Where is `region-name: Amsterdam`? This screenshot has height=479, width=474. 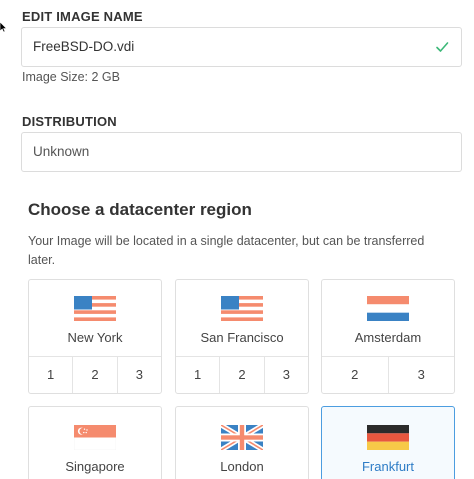
region-name: Amsterdam is located at coordinates (388, 337).